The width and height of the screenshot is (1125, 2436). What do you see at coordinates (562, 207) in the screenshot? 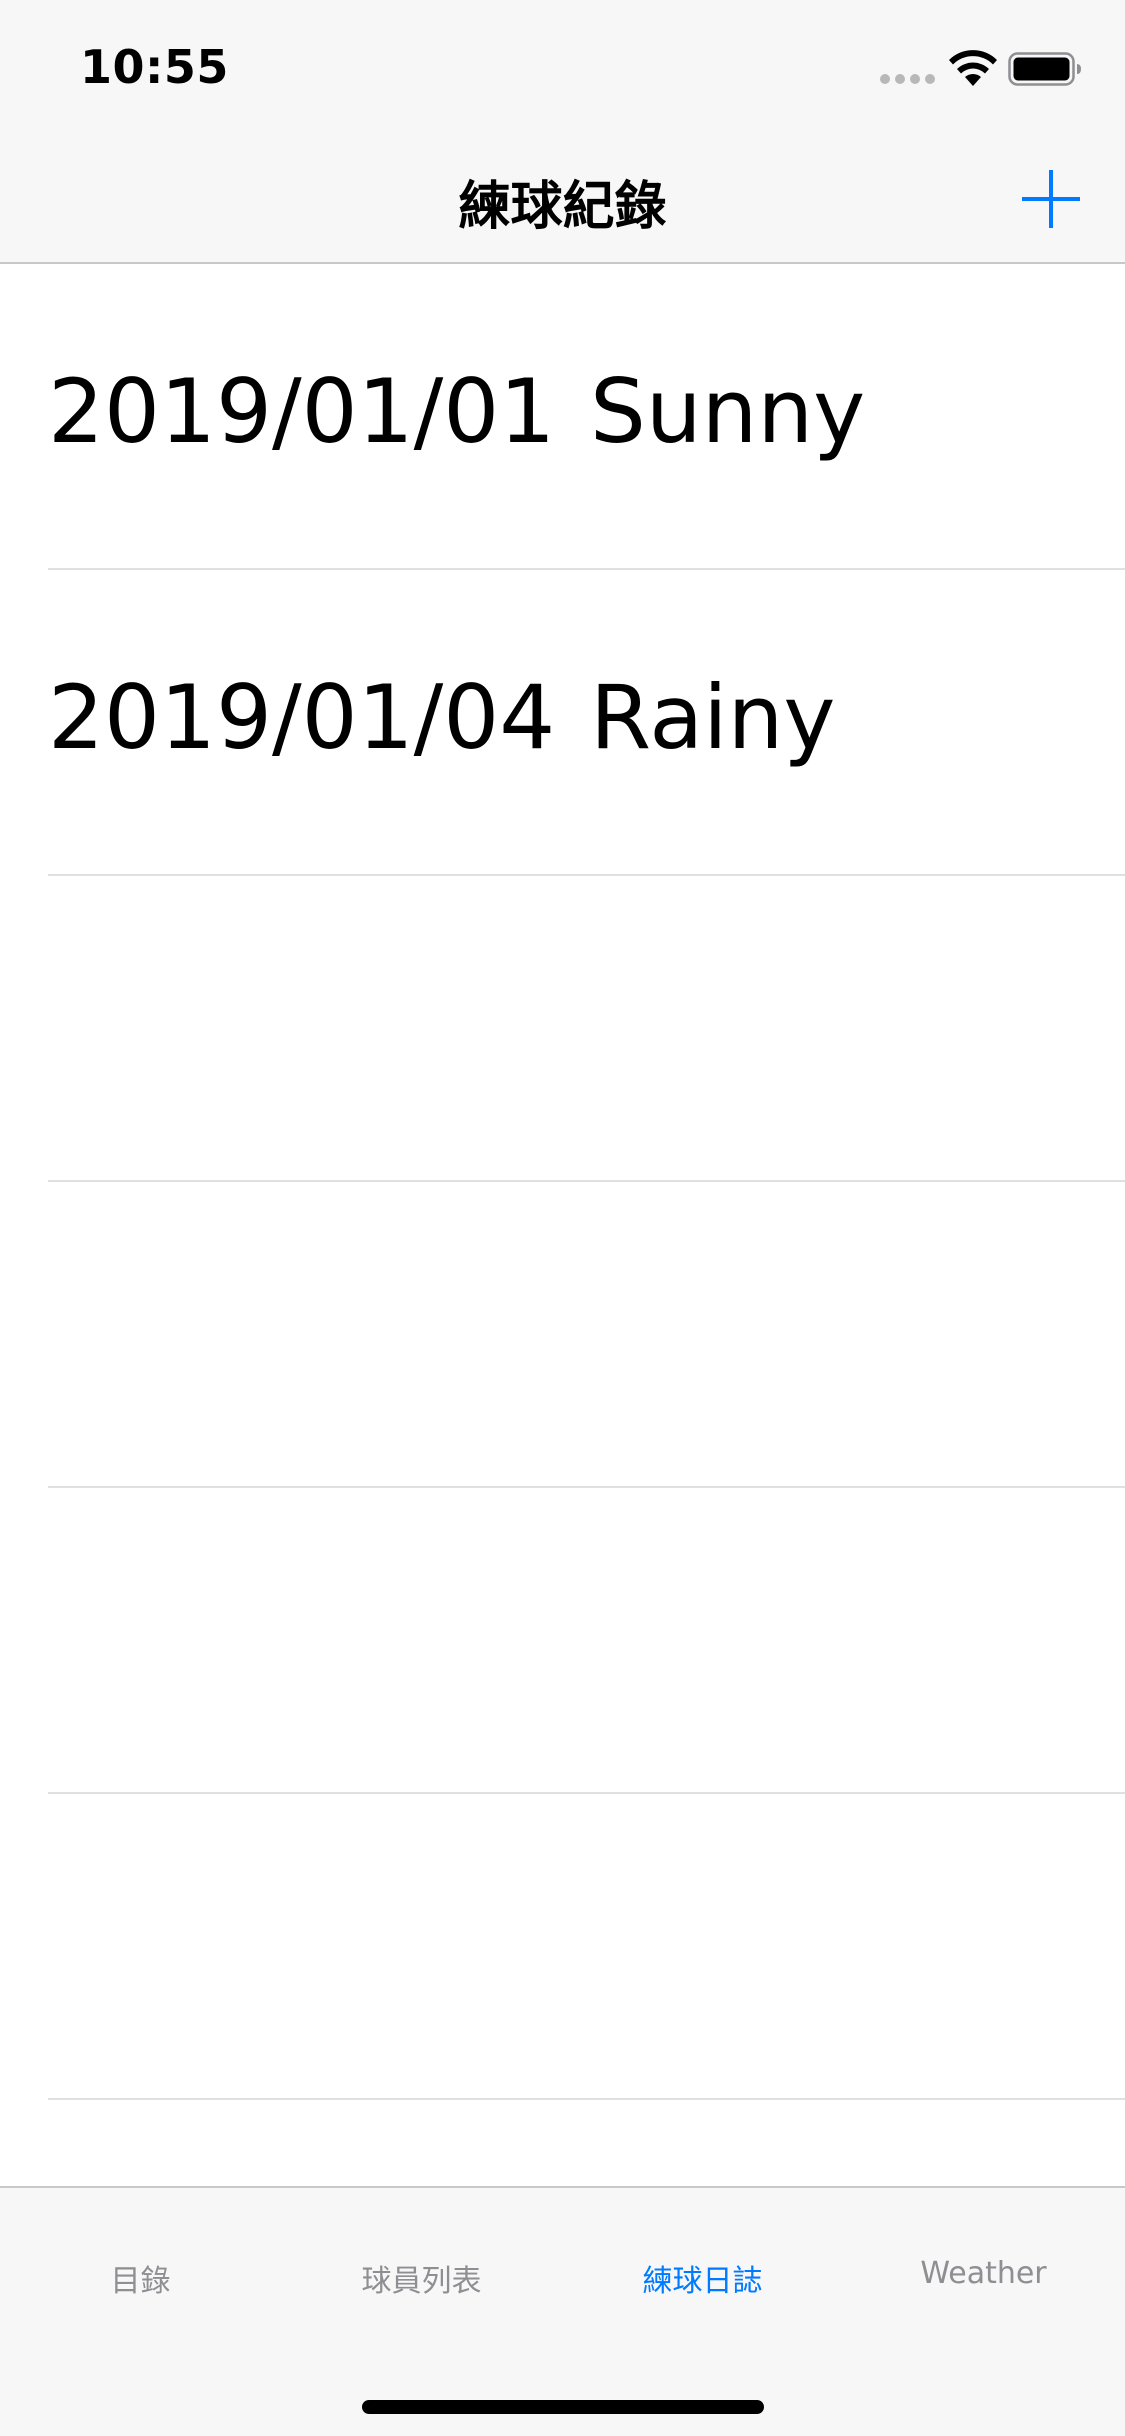
I see `page-title: 練球紀錄` at bounding box center [562, 207].